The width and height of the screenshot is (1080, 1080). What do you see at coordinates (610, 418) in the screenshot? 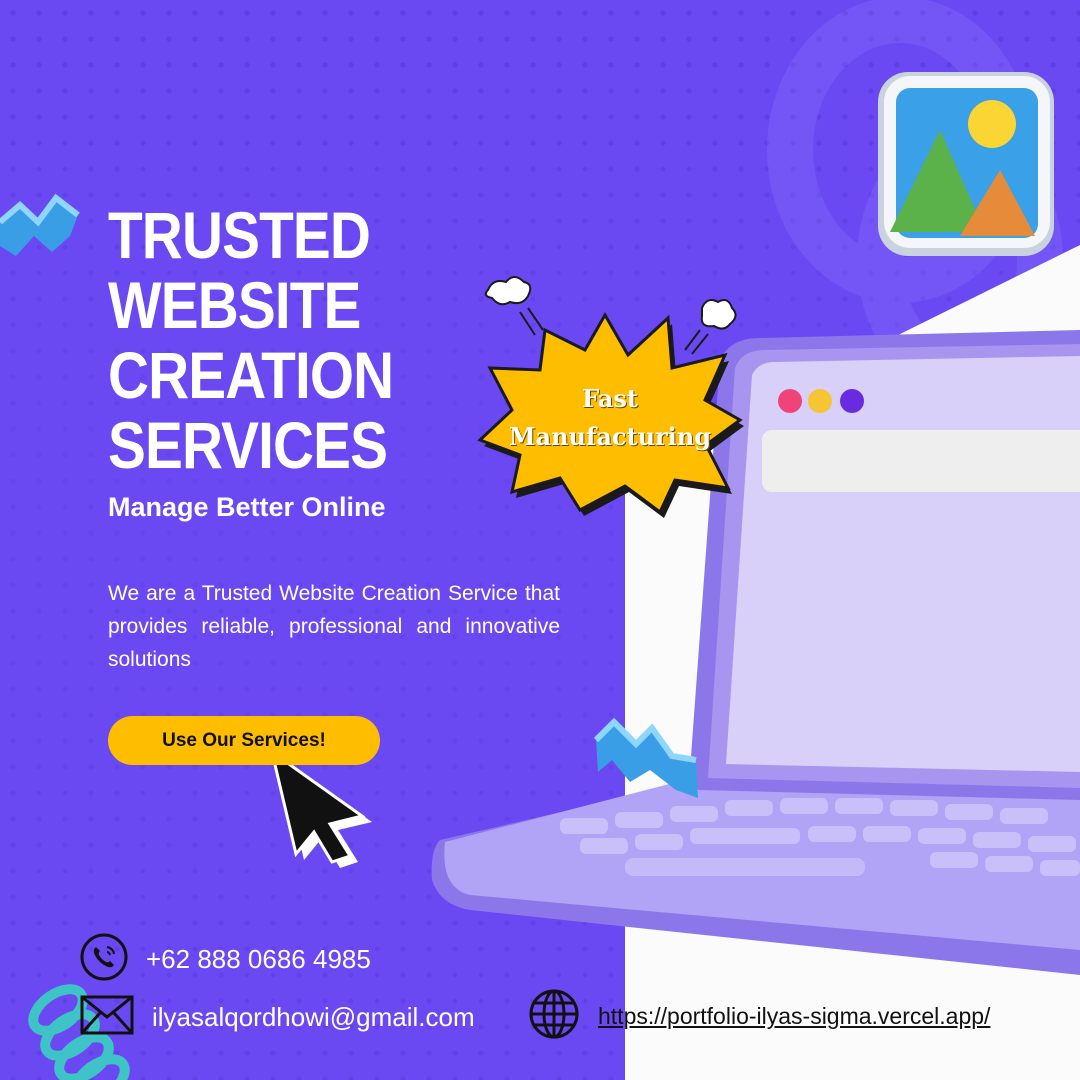
I see `badge-label: Fast Manufacturing` at bounding box center [610, 418].